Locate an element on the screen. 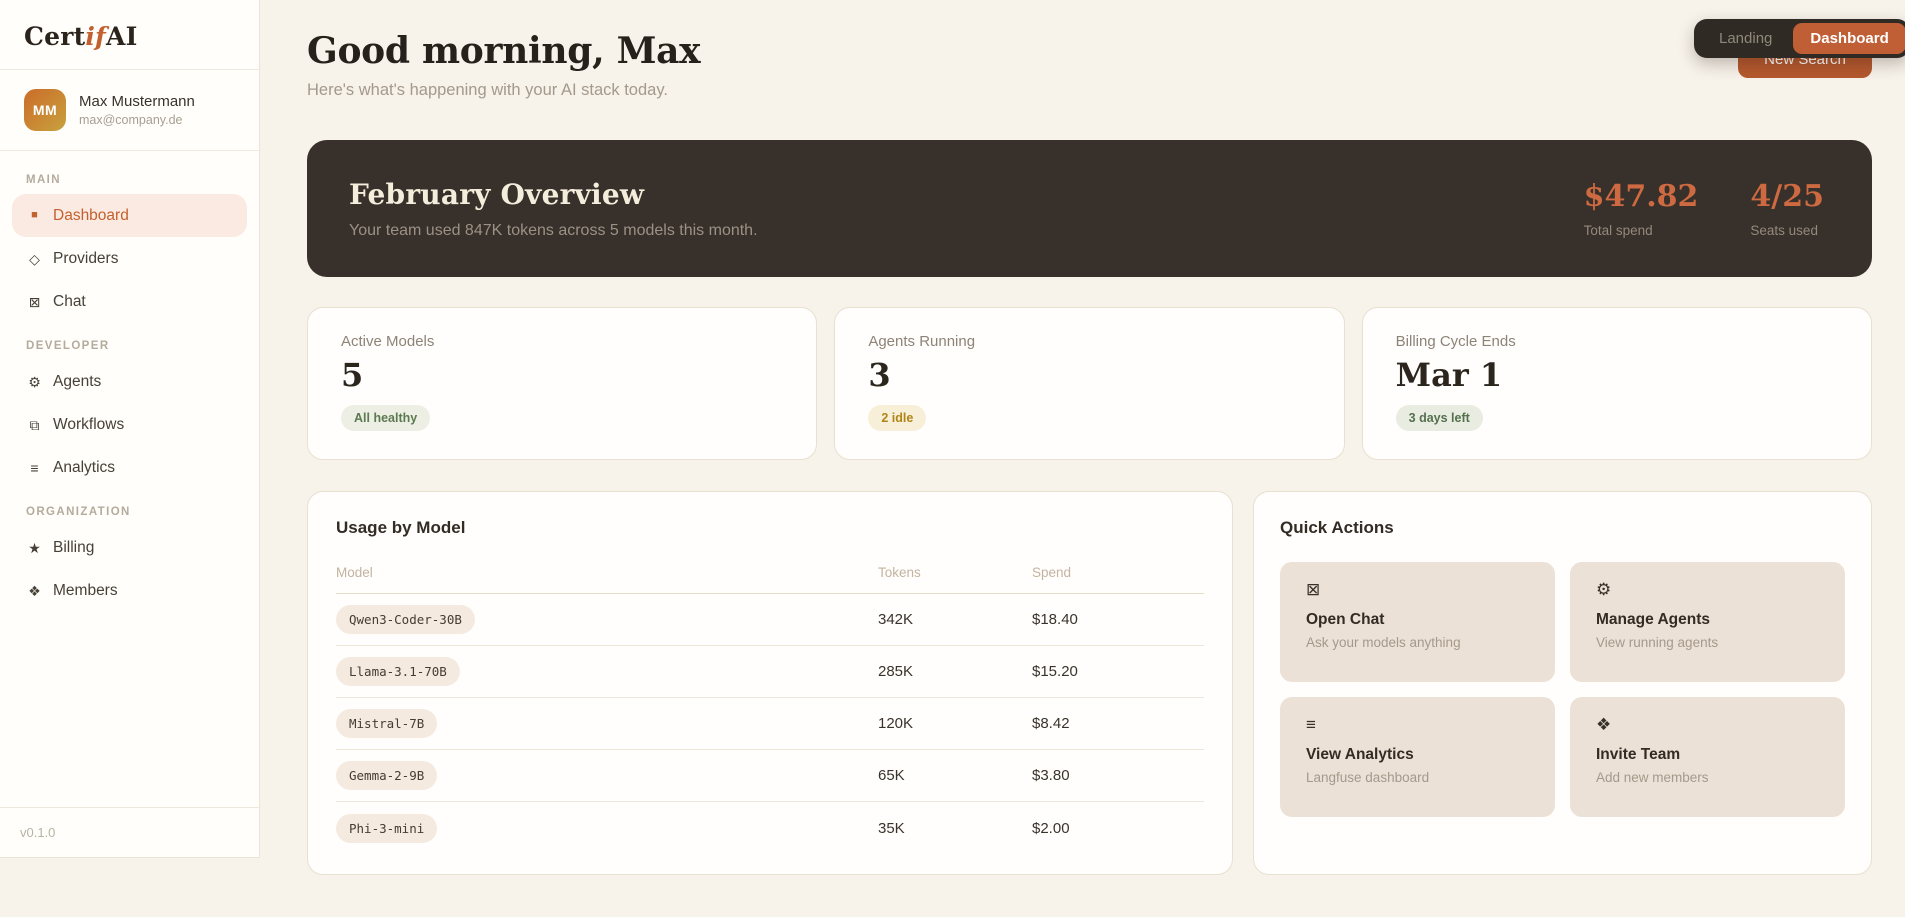 The height and width of the screenshot is (917, 1905). model-name-pill: Mistral-7B is located at coordinates (387, 723).